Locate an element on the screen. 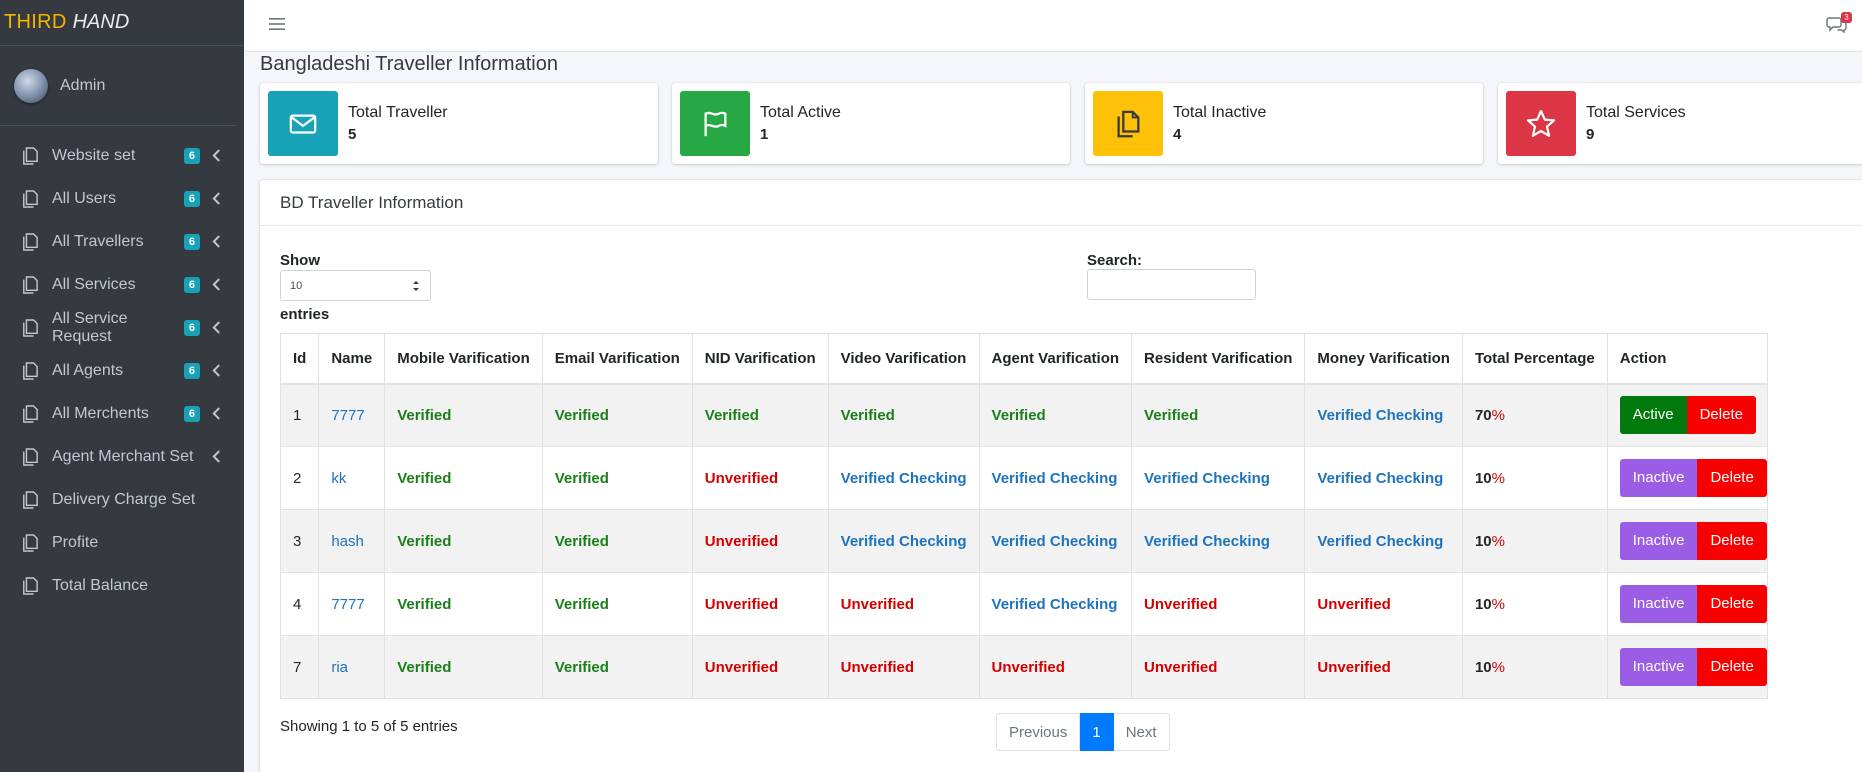  sidebar-item-agent-merchant-set: Agent Merchant Set is located at coordinates (122, 456).